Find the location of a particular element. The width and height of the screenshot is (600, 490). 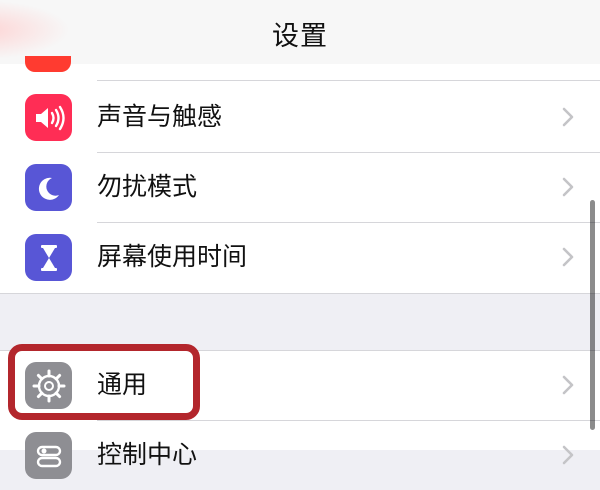

moon-icon is located at coordinates (48, 187).